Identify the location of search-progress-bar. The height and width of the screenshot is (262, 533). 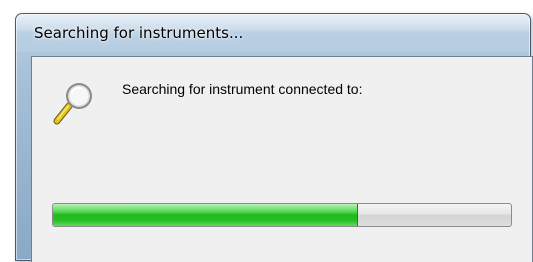
(282, 215).